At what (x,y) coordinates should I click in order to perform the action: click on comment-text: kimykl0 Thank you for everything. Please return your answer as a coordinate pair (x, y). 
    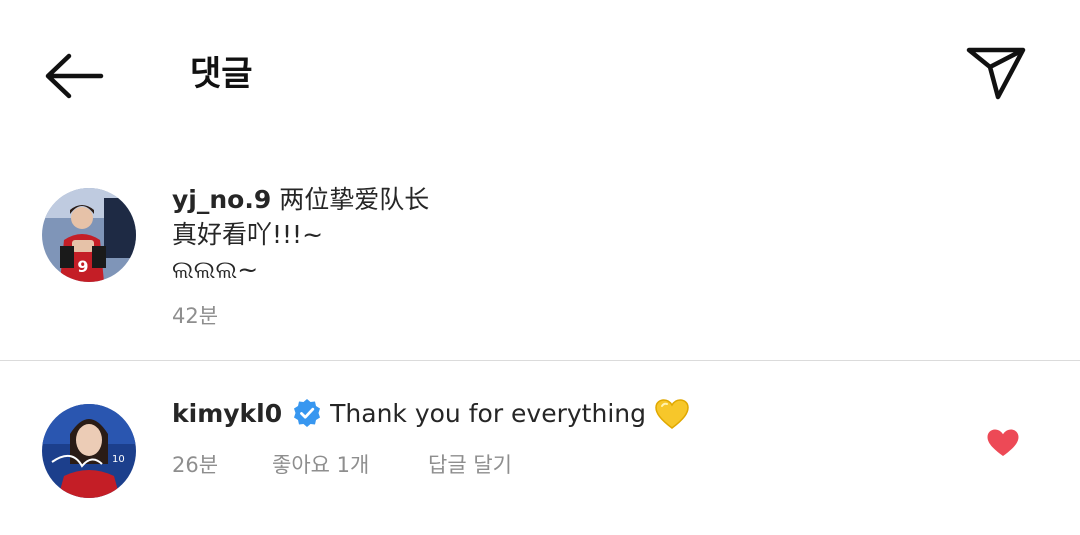
    Looking at the image, I should click on (431, 413).